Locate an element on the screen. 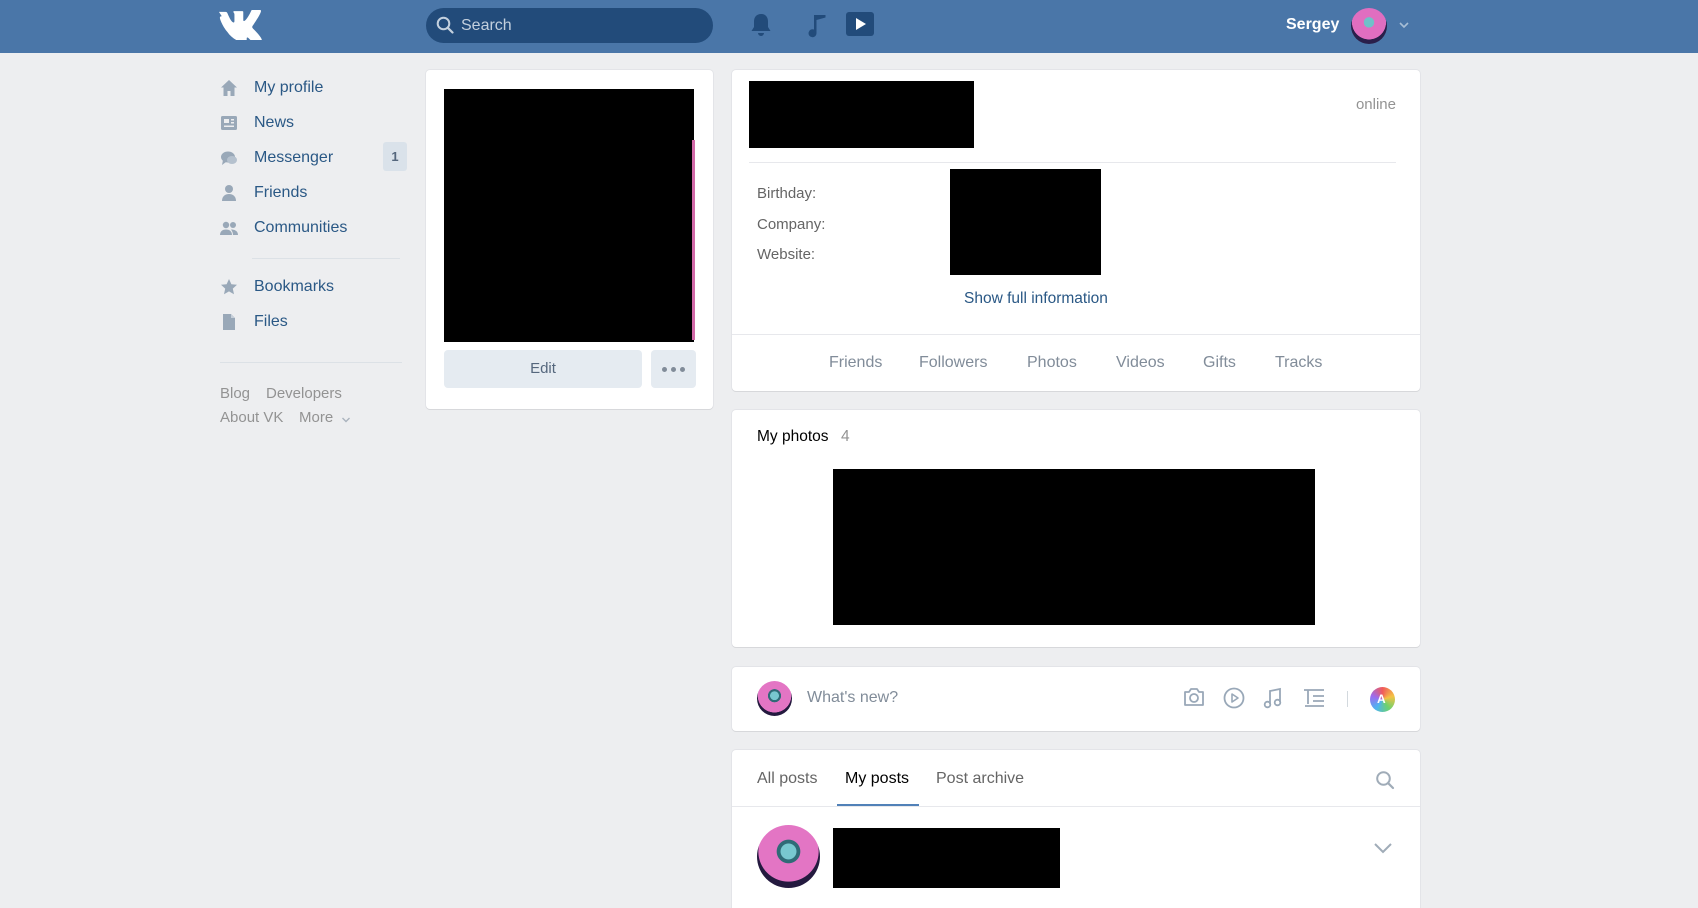  sidebar-item-label: Bookmarks is located at coordinates (294, 286).